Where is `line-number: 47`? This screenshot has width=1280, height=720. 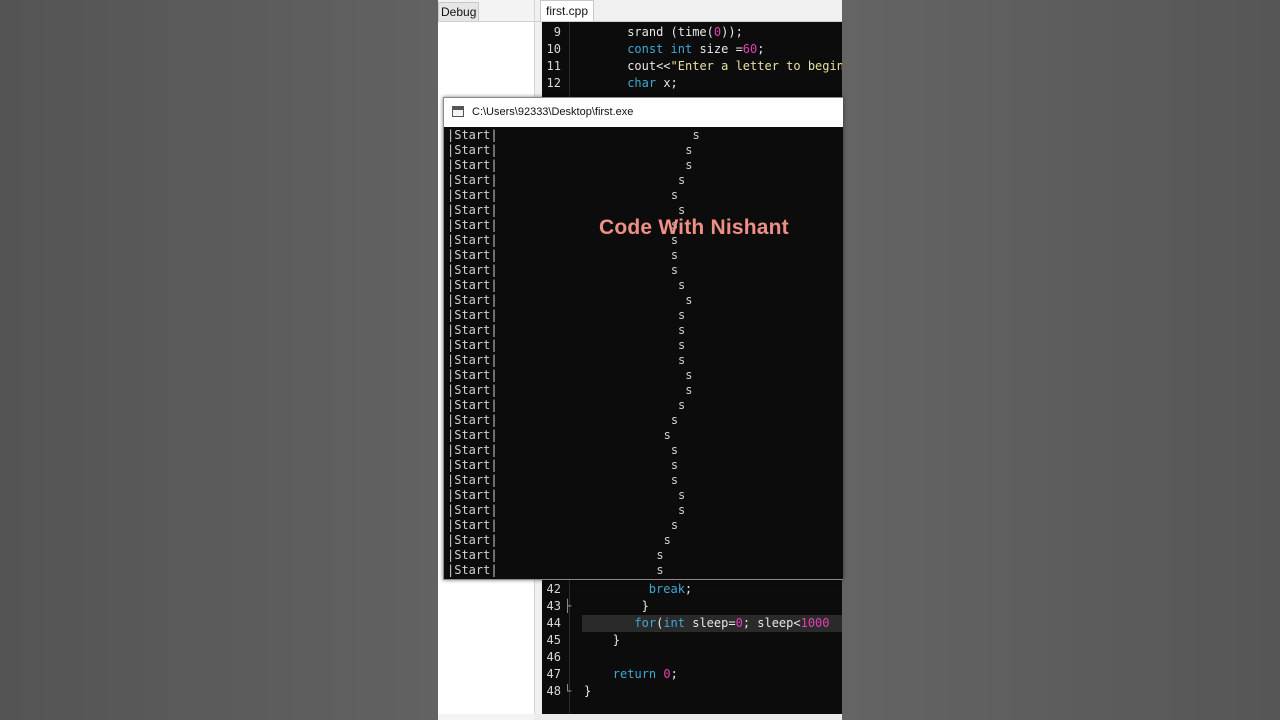
line-number: 47 is located at coordinates (553, 674).